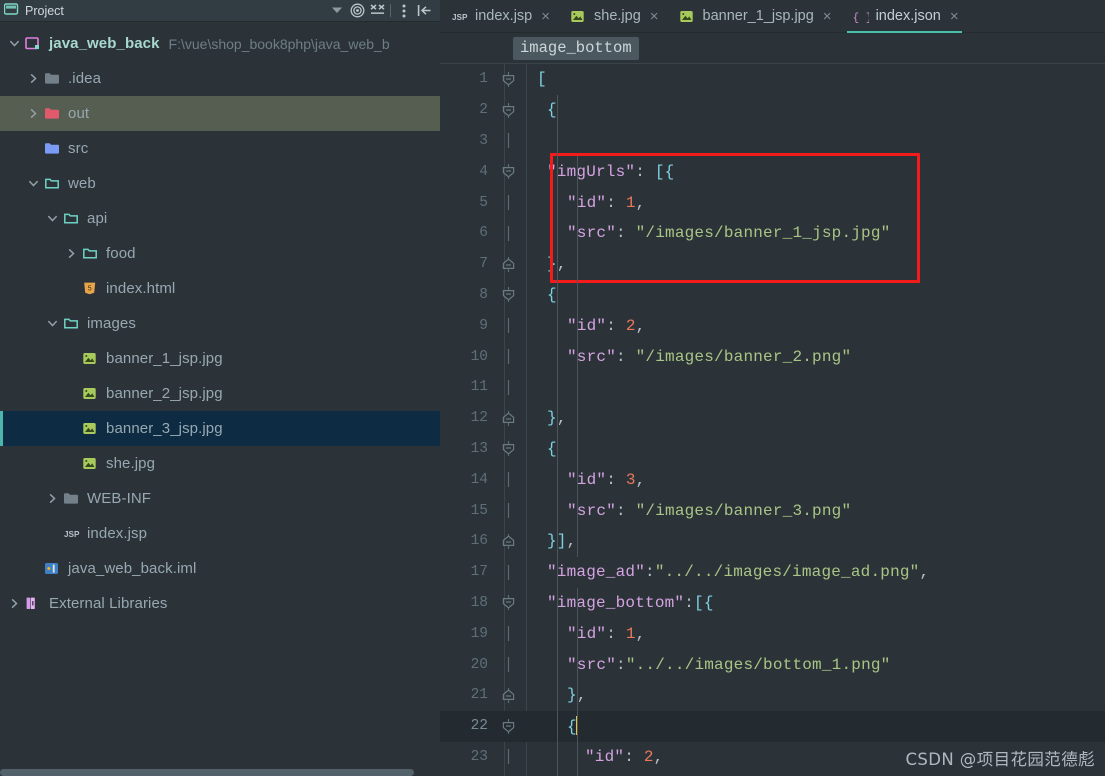 The image size is (1105, 776). Describe the element at coordinates (220, 533) in the screenshot. I see `tree-item-index-jsp: JSP index.jsp` at that location.